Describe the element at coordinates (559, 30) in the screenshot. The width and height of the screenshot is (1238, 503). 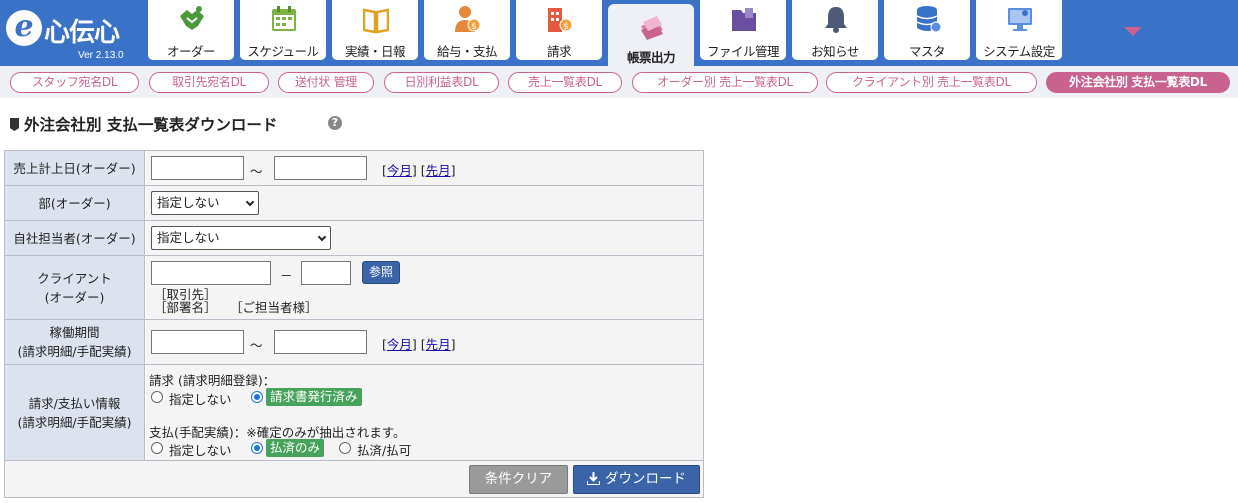
I see `tab-billing: $ 請求` at that location.